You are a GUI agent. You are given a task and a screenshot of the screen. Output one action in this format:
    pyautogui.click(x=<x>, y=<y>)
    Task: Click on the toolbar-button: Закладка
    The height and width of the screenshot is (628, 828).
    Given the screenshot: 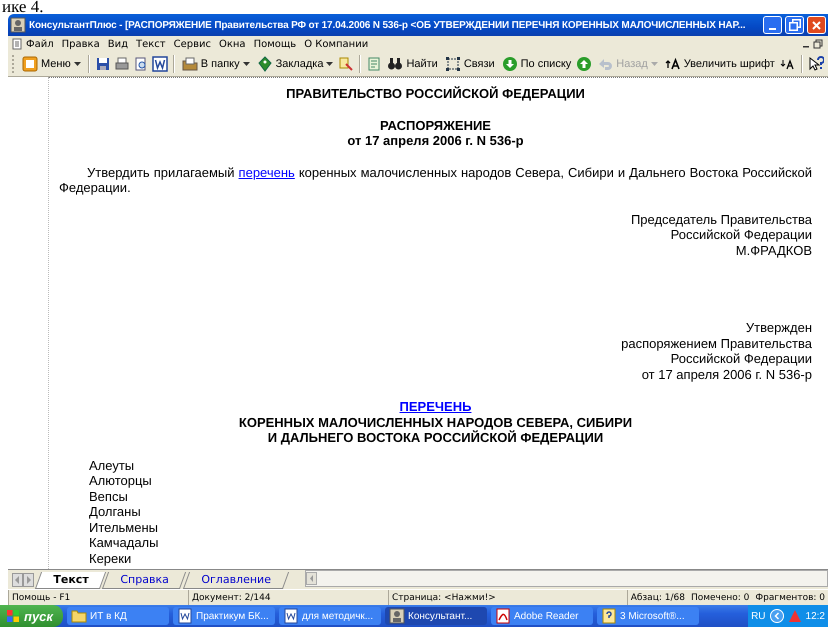 What is the action you would take?
    pyautogui.click(x=295, y=64)
    